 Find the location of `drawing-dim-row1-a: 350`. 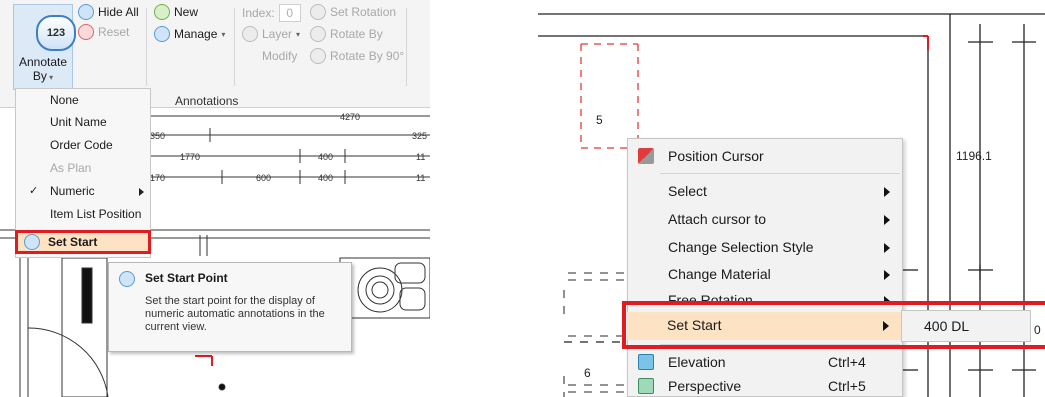

drawing-dim-row1-a: 350 is located at coordinates (157, 136).